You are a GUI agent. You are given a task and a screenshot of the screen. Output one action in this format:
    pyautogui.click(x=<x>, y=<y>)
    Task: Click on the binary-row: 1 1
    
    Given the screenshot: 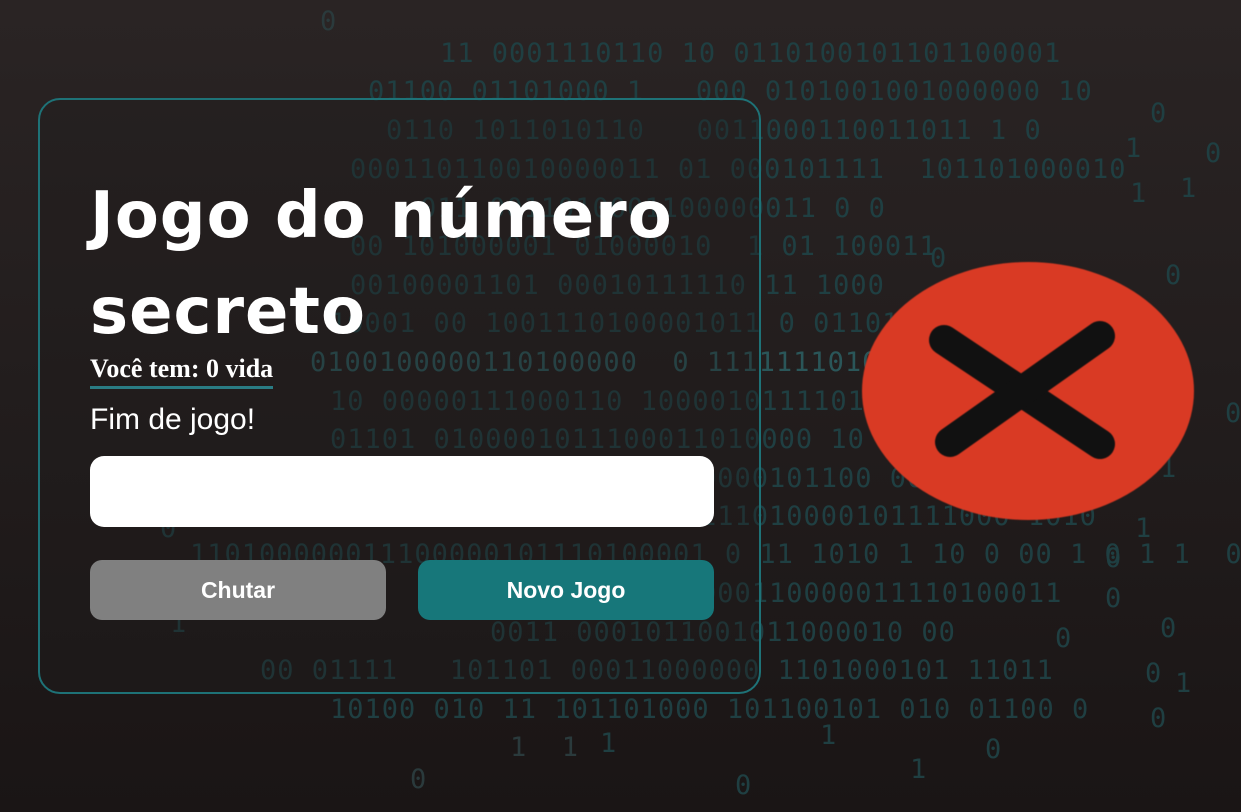 What is the action you would take?
    pyautogui.click(x=545, y=747)
    